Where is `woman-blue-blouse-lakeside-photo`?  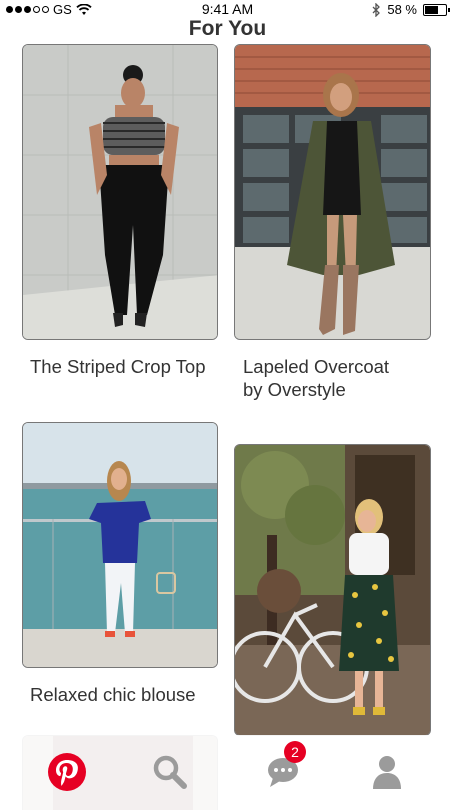 woman-blue-blouse-lakeside-photo is located at coordinates (120, 545).